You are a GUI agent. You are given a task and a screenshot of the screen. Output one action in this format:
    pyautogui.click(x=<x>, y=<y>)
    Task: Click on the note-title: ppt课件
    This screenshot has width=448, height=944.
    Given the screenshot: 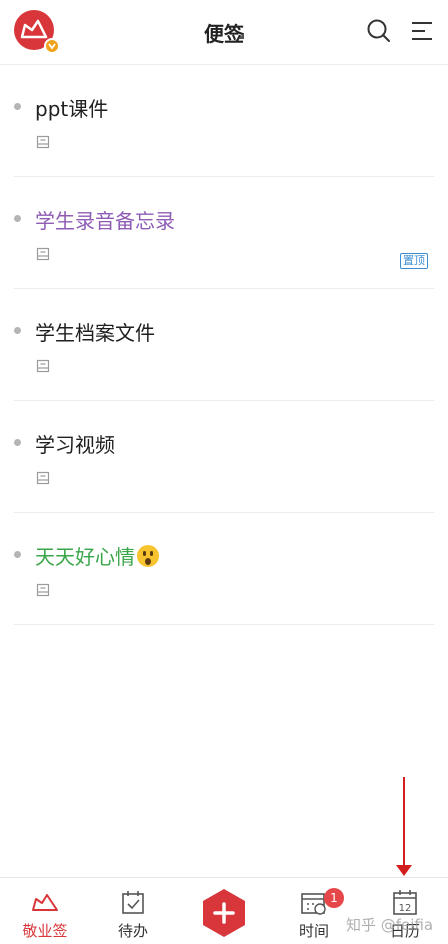 What is the action you would take?
    pyautogui.click(x=72, y=109)
    